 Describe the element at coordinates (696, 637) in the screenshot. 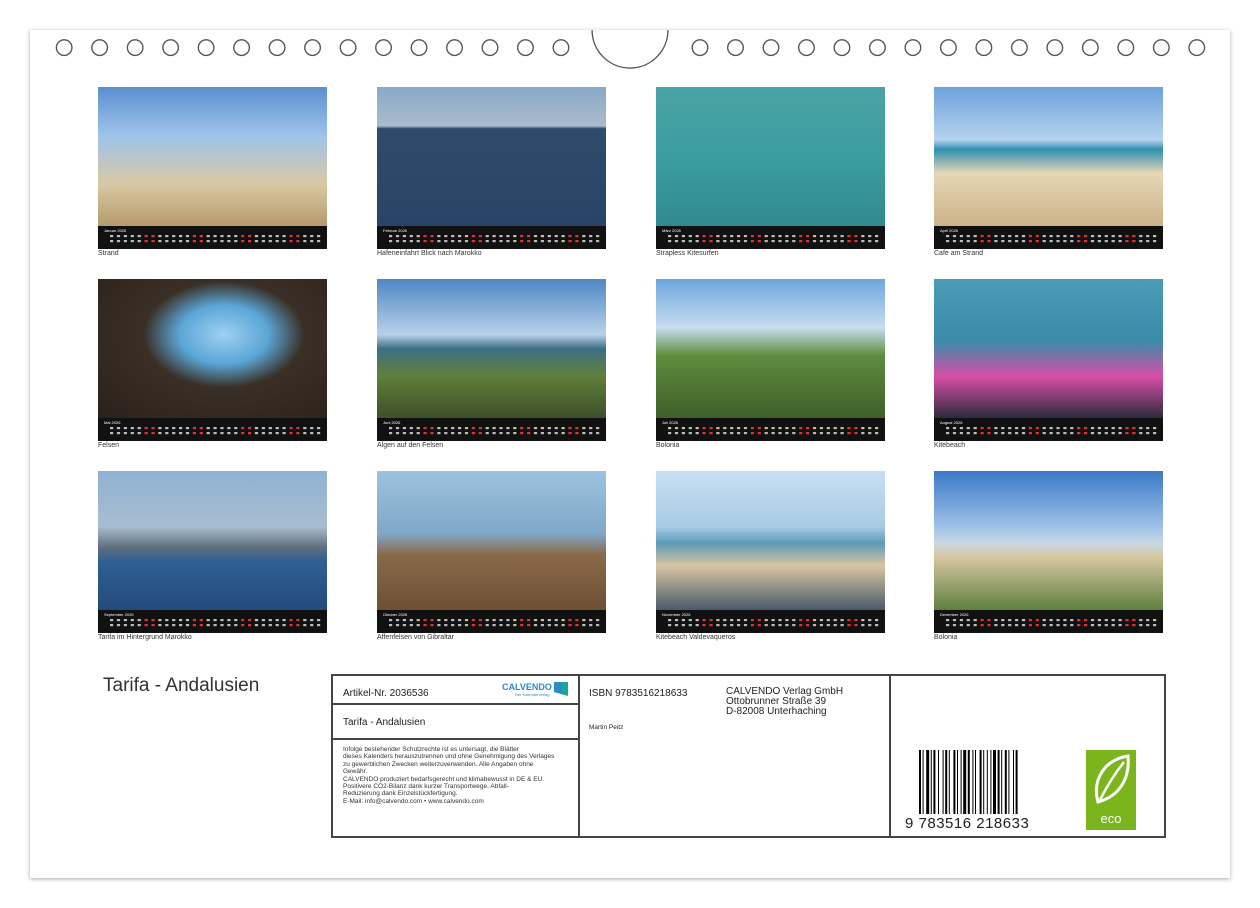

I see `photo-caption: Kitebeach Valdevaqueros` at that location.